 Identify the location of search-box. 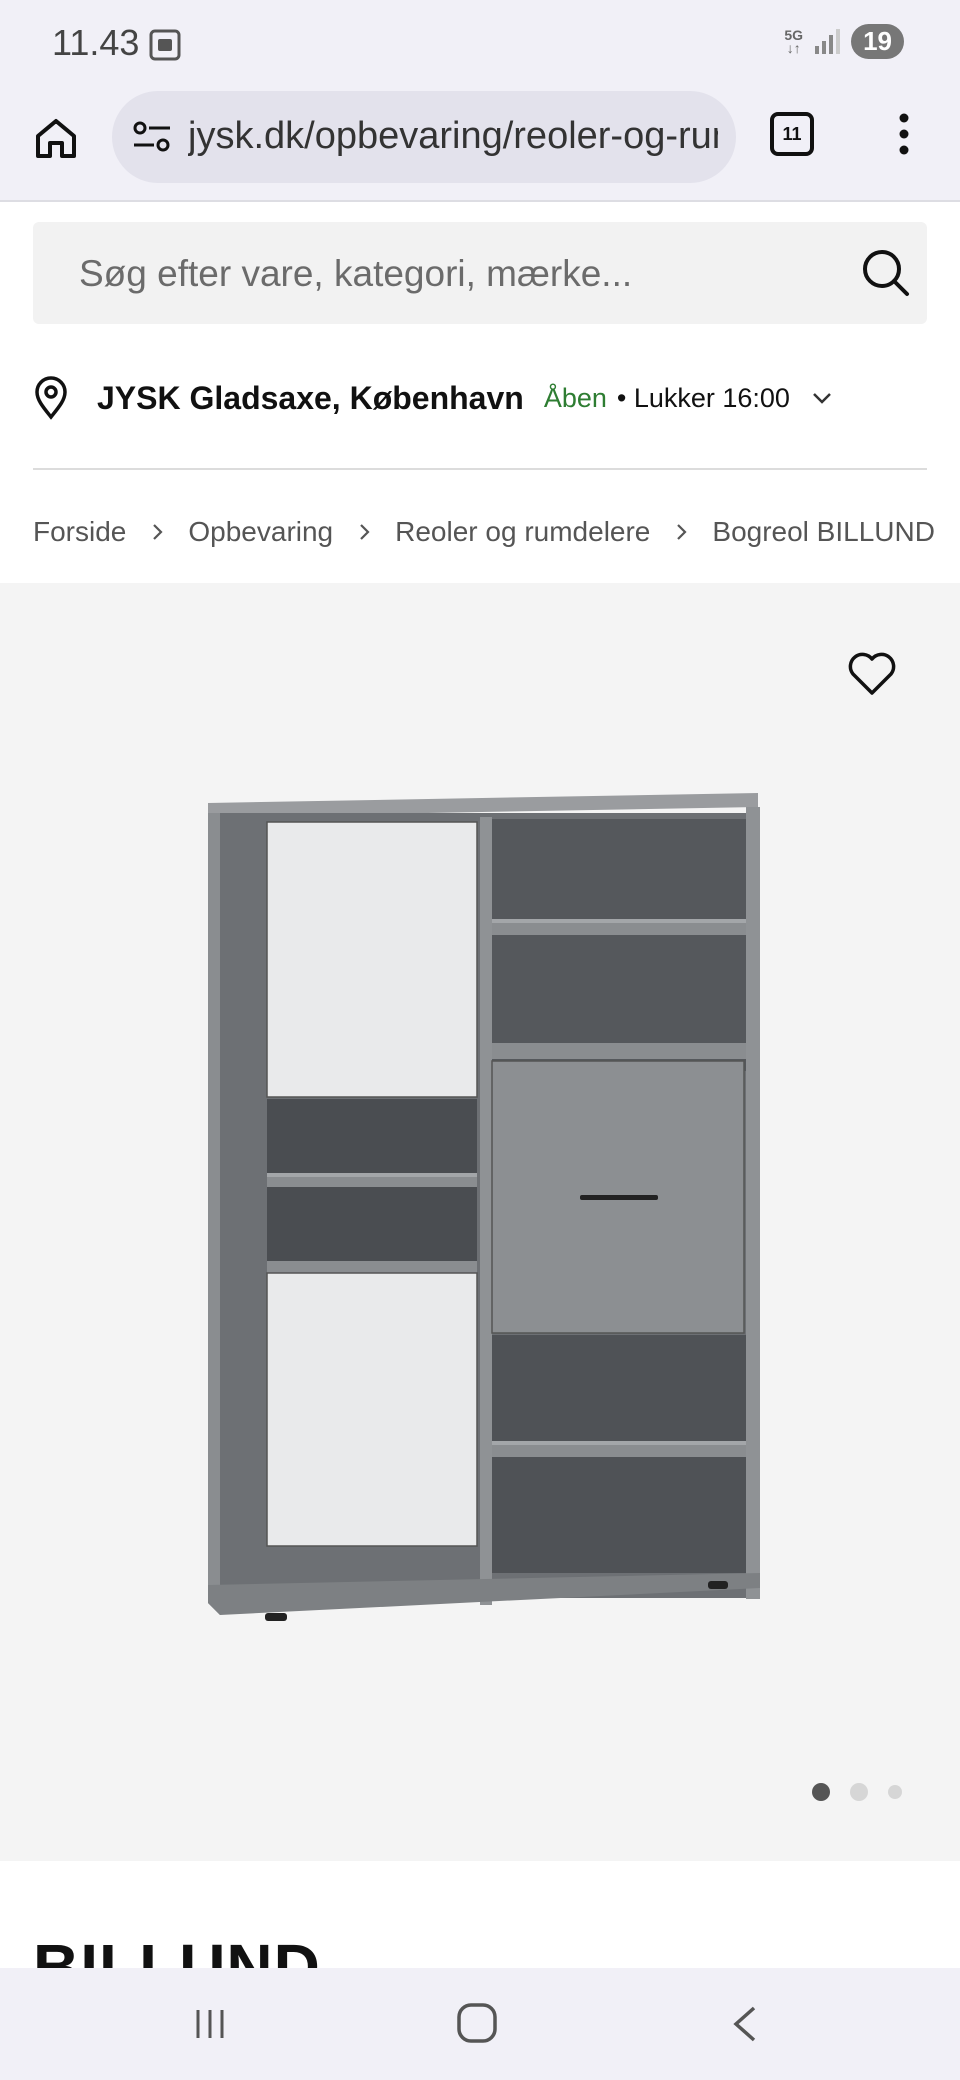
(480, 273).